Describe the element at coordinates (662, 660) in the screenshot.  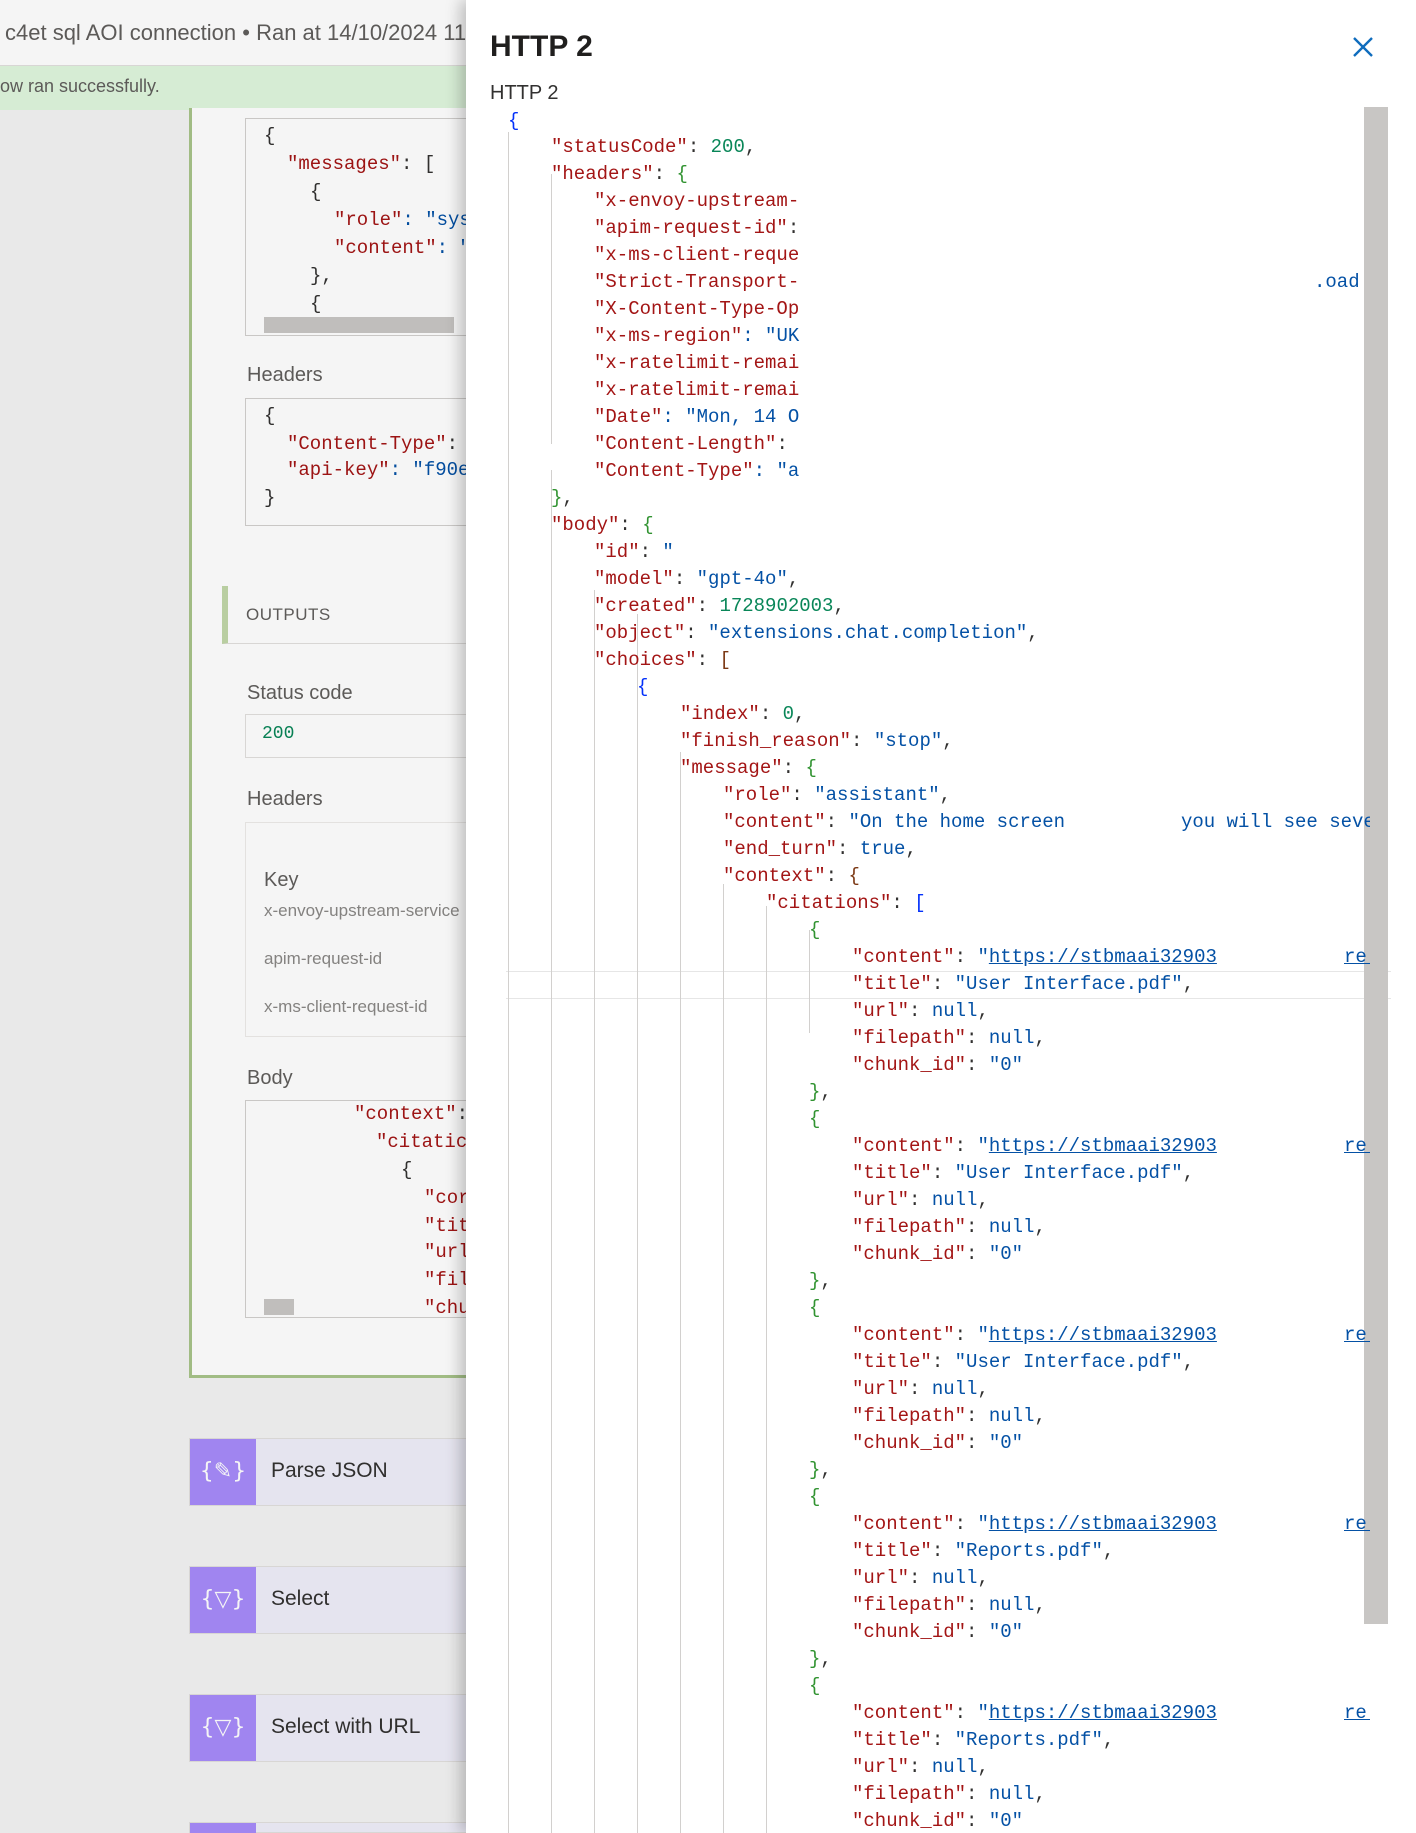
I see `json-line: "choices": [` at that location.